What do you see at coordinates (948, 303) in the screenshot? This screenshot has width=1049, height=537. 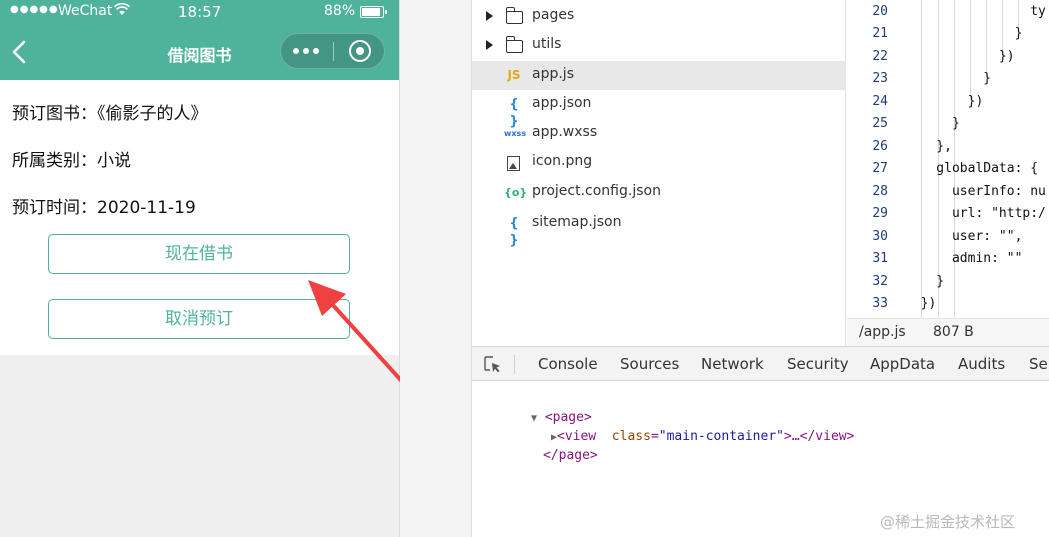 I see `code-line: 33 })` at bounding box center [948, 303].